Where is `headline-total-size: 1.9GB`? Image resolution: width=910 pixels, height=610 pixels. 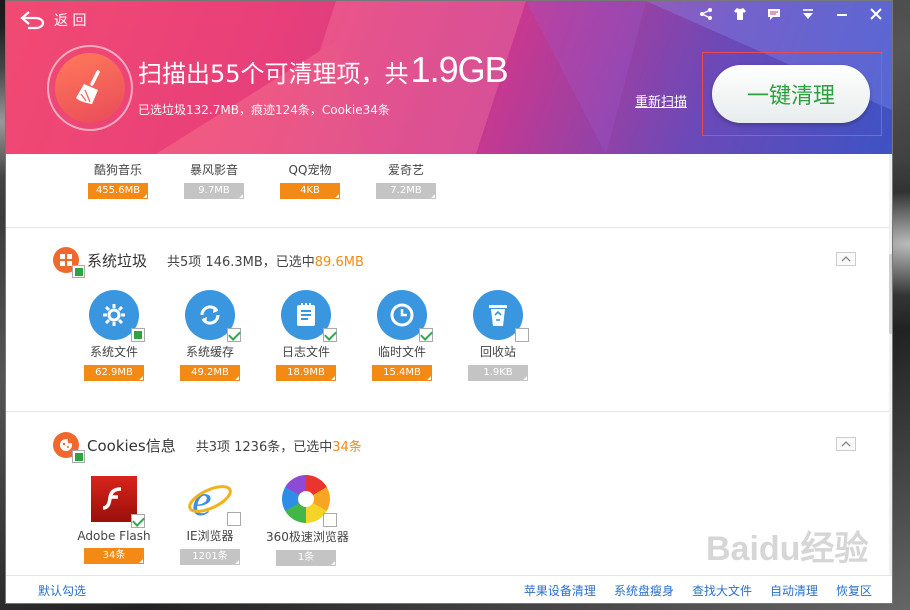
headline-total-size: 1.9GB is located at coordinates (459, 69).